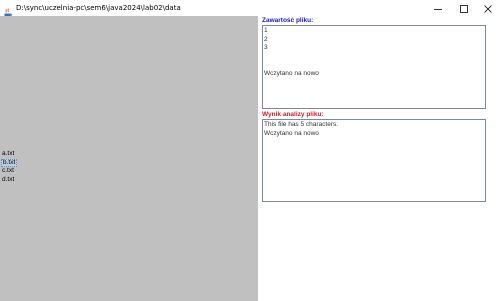  I want to click on content-line: 1, so click(266, 30).